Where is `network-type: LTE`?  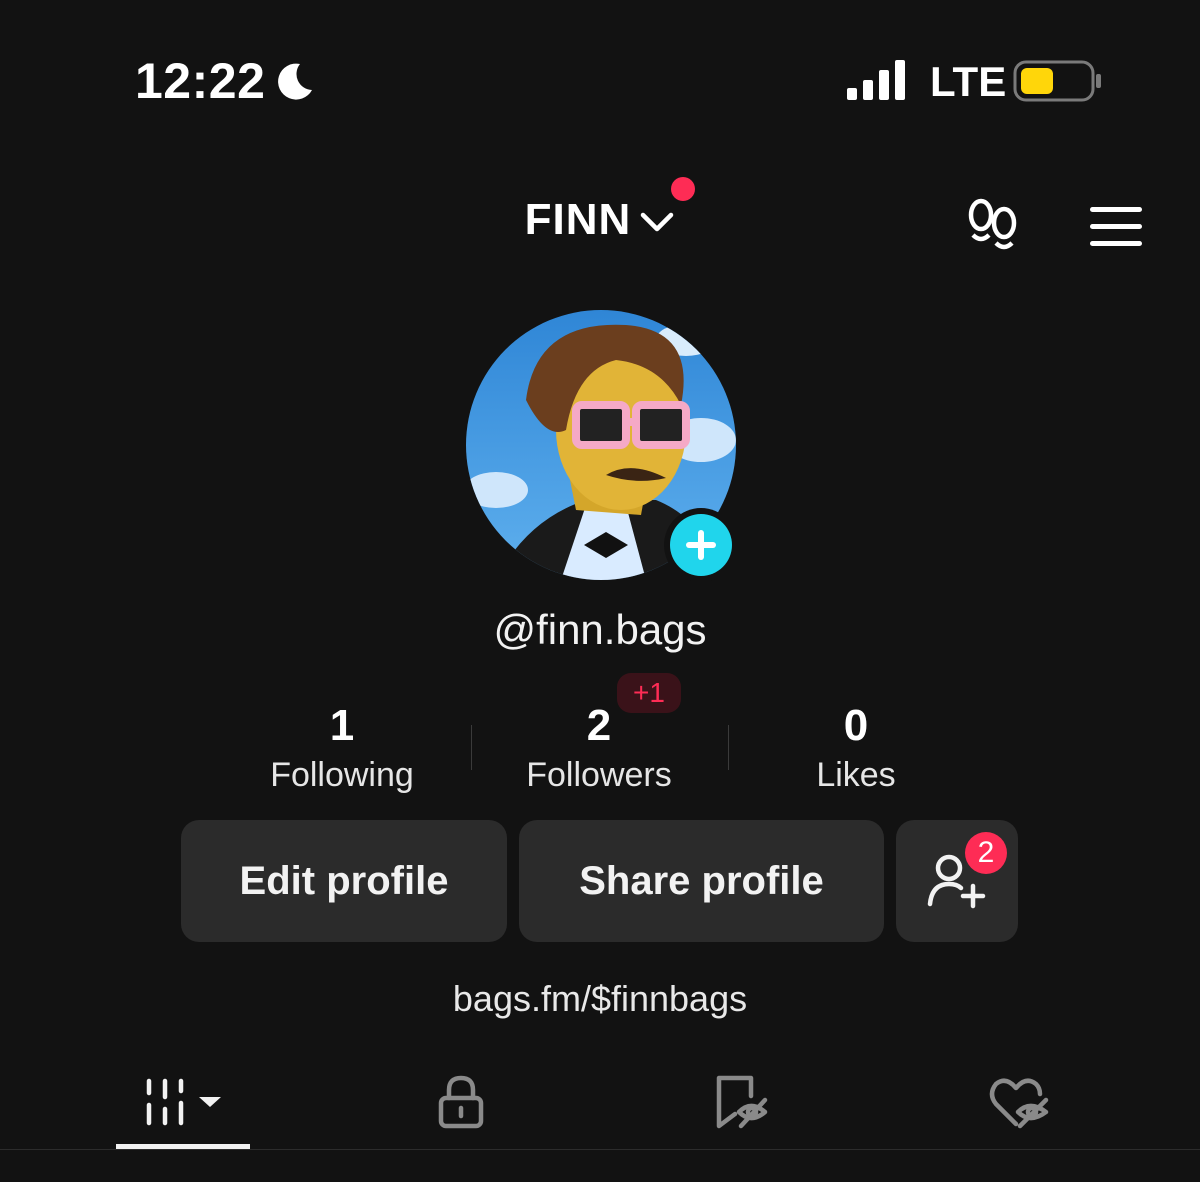 network-type: LTE is located at coordinates (968, 81).